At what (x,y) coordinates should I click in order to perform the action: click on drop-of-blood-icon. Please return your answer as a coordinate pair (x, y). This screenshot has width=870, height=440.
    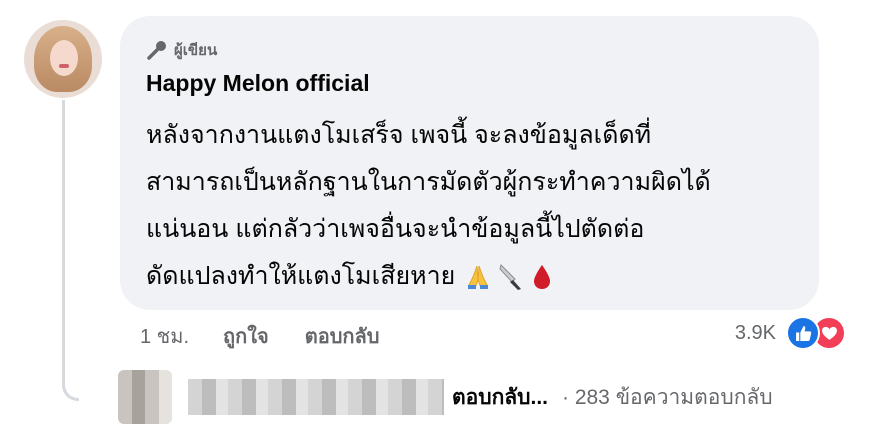
    Looking at the image, I should click on (542, 277).